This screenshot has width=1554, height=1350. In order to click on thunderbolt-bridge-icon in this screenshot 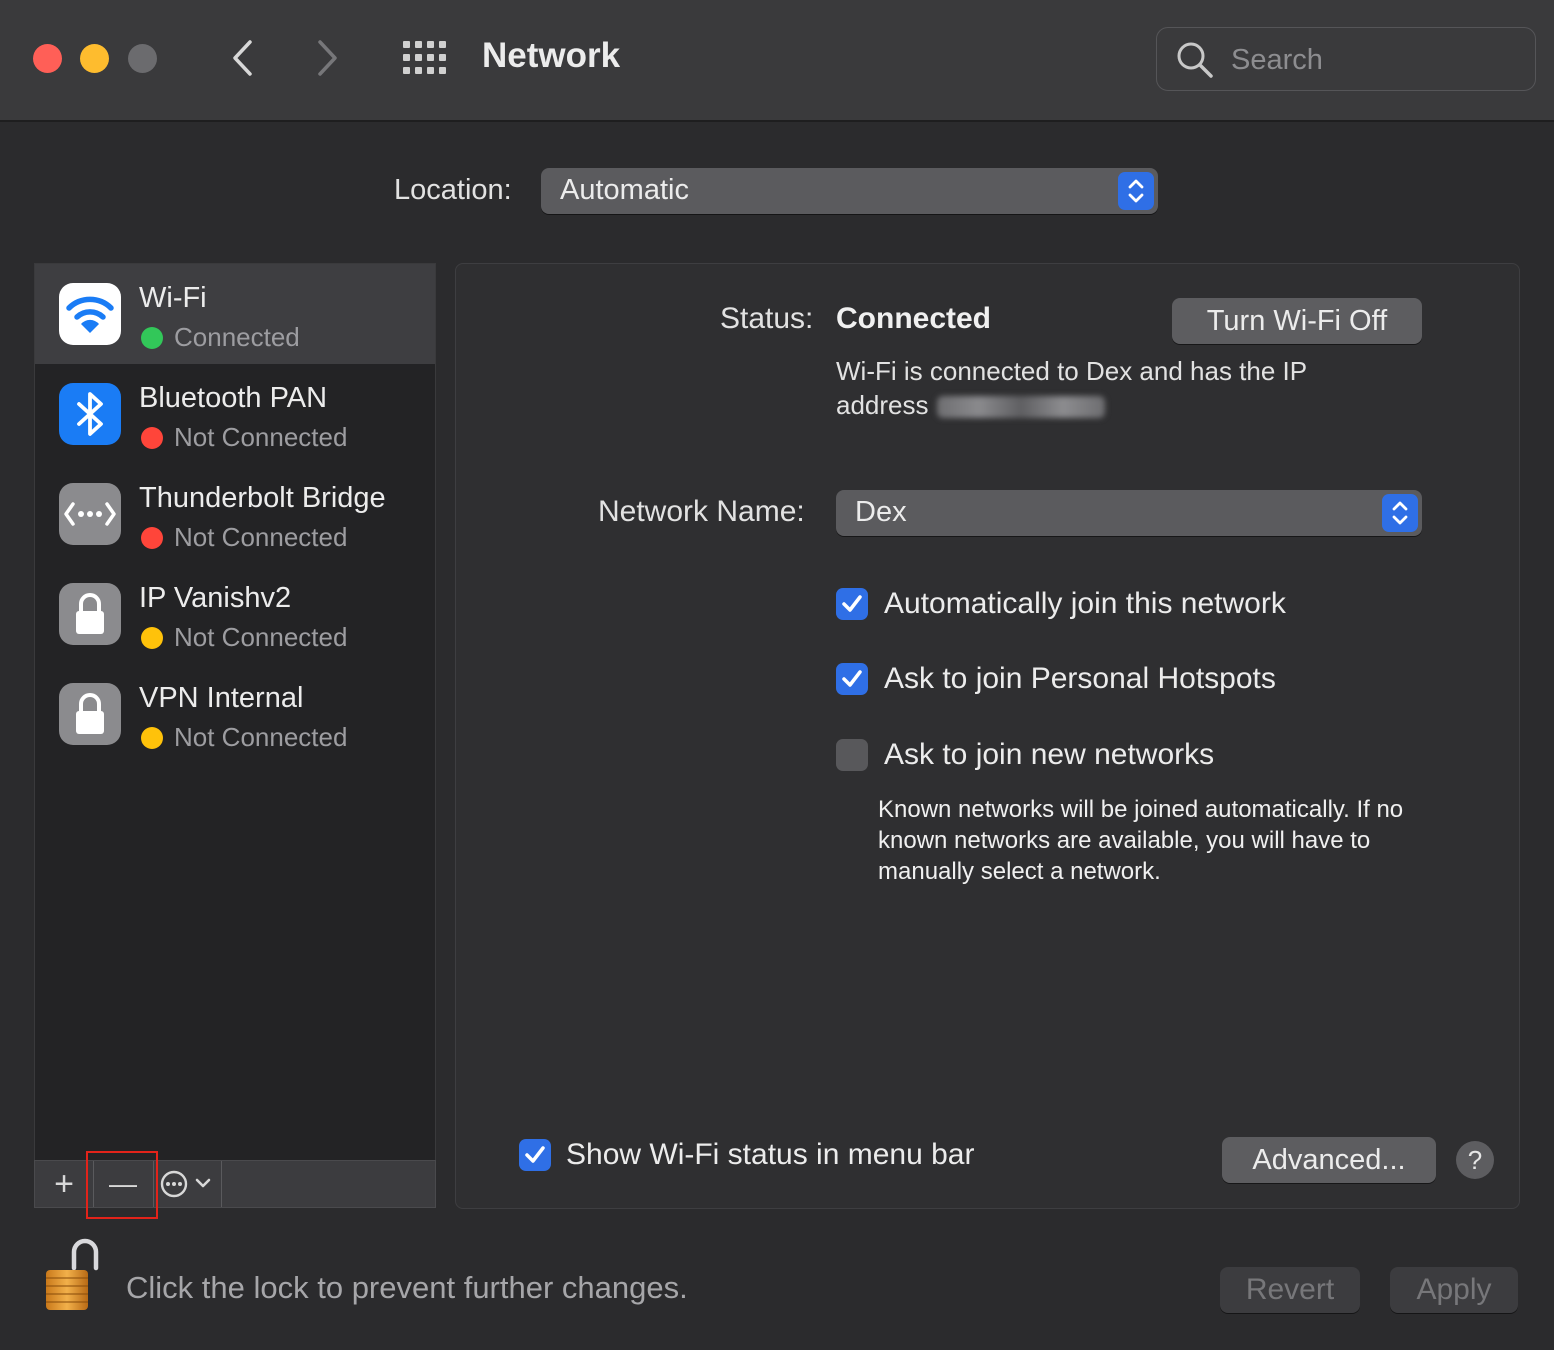, I will do `click(90, 514)`.